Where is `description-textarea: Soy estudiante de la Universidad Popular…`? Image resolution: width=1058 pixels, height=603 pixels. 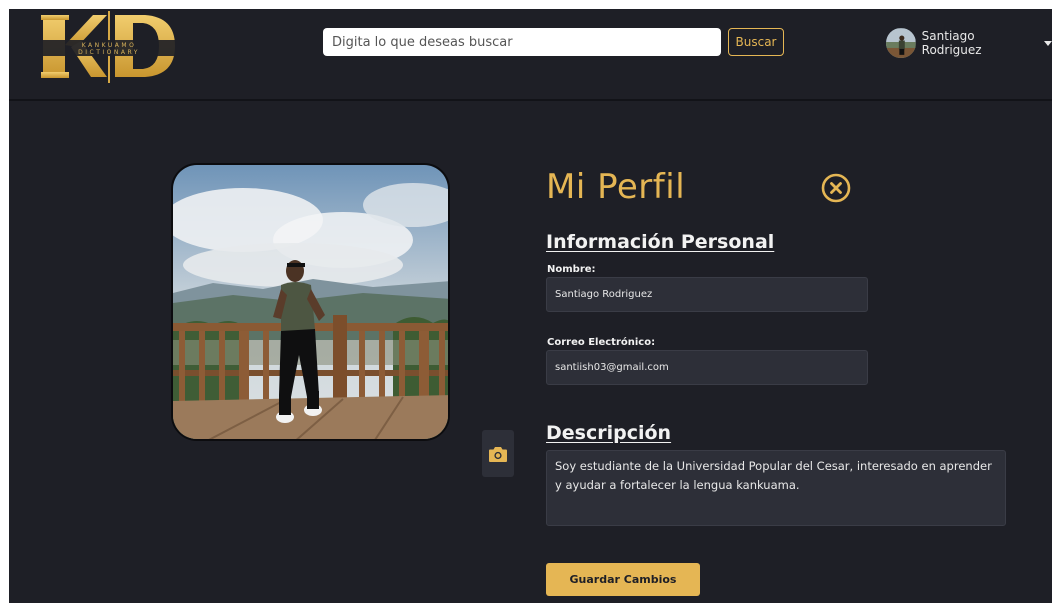
description-textarea: Soy estudiante de la Universidad Popular… is located at coordinates (776, 488).